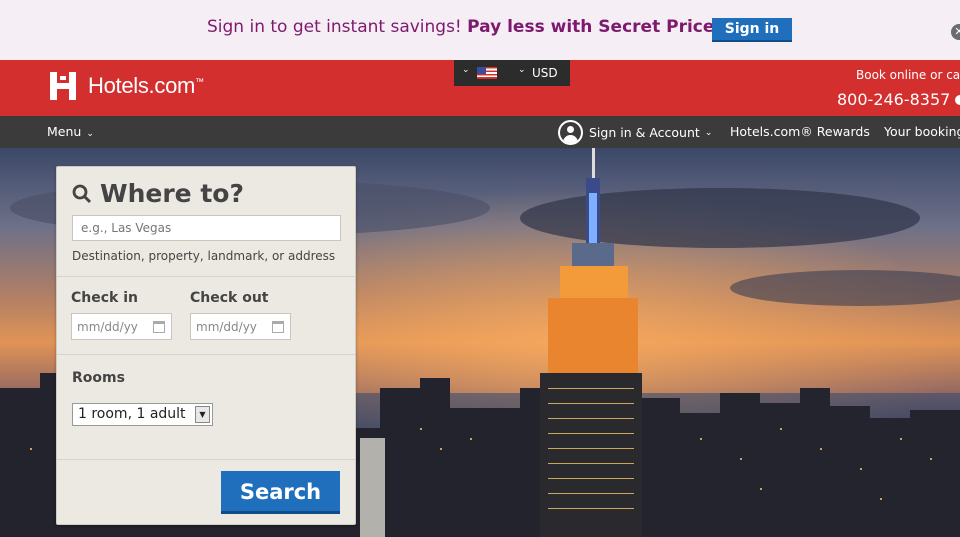  What do you see at coordinates (132, 414) in the screenshot?
I see `rooms-value: 1 room, 1 adult` at bounding box center [132, 414].